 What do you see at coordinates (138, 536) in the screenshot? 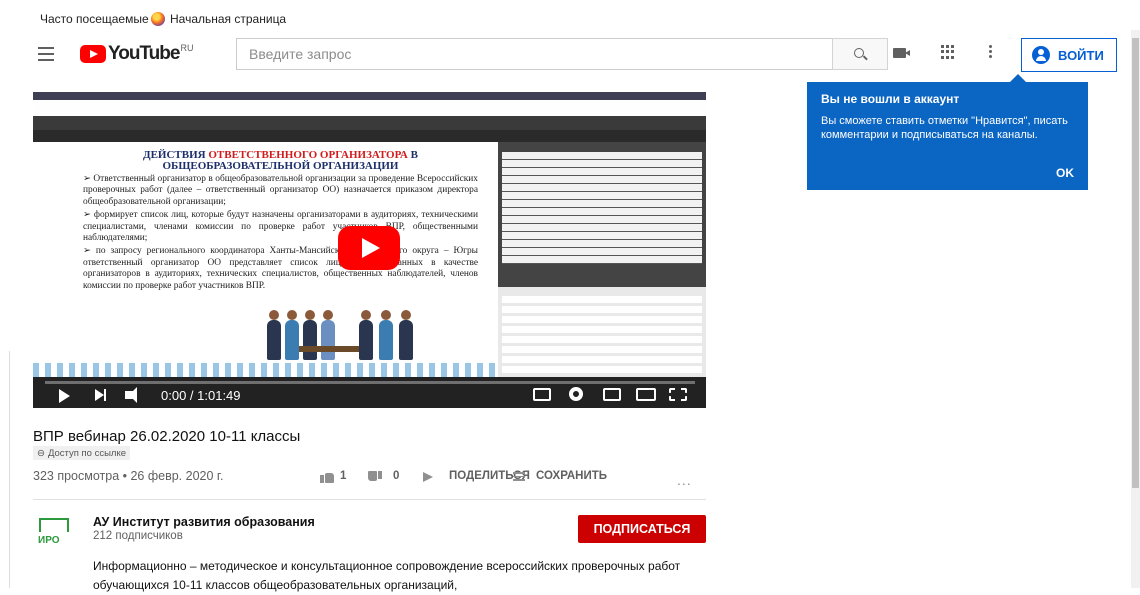
I see `subscriber-count: 212 подписчиков` at bounding box center [138, 536].